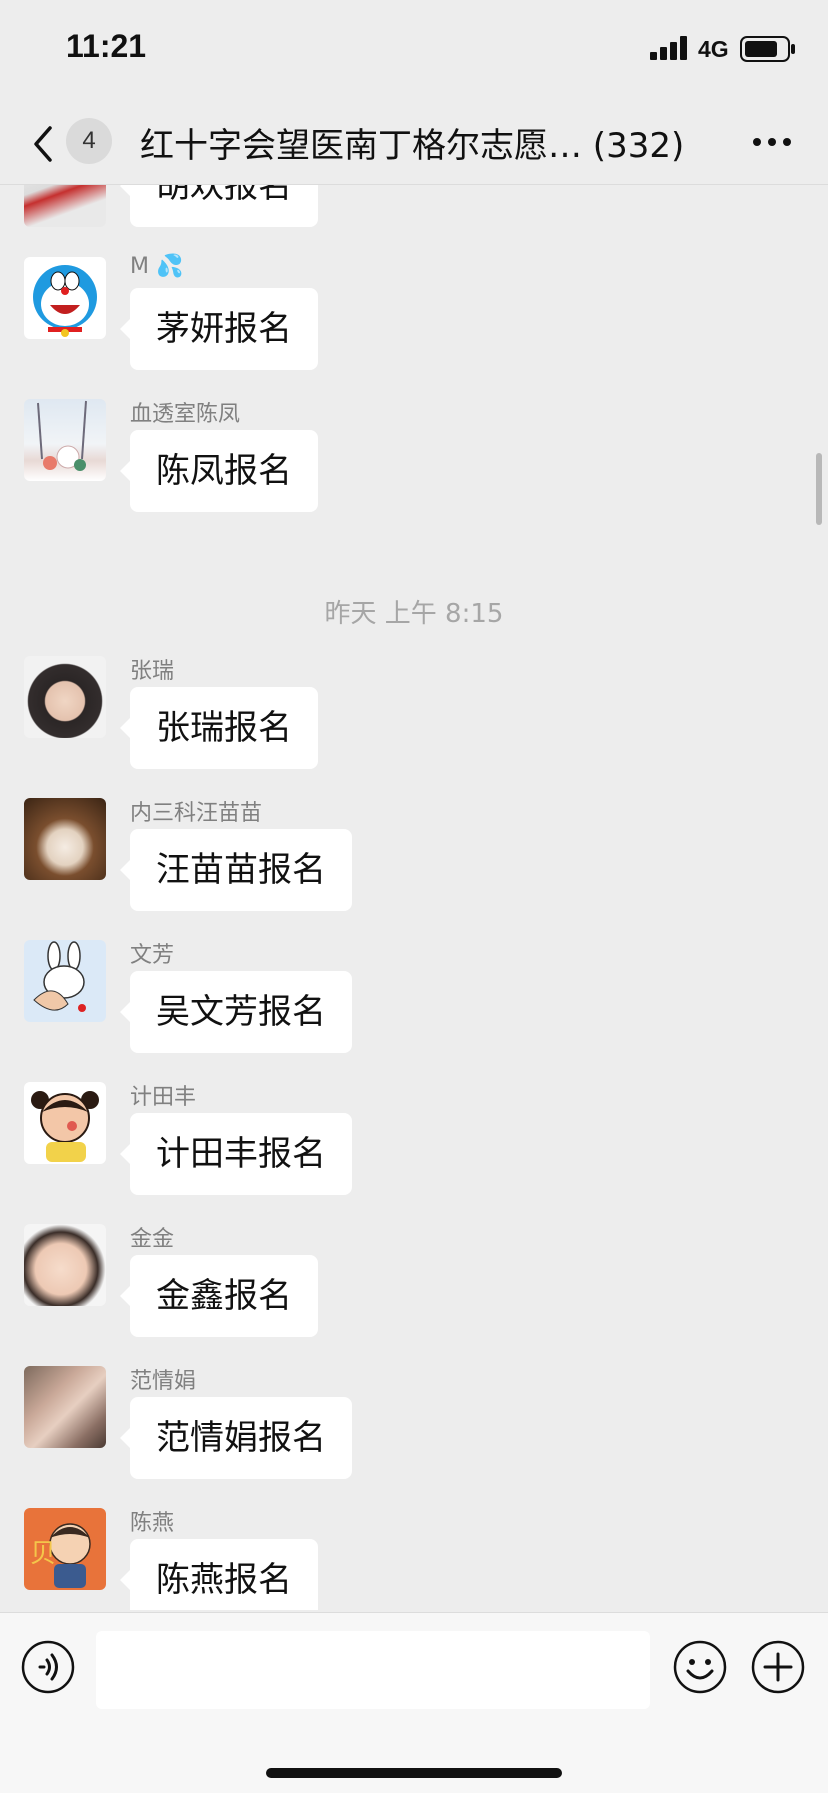  I want to click on avatar-cartoon-kid: 贝, so click(65, 1549).